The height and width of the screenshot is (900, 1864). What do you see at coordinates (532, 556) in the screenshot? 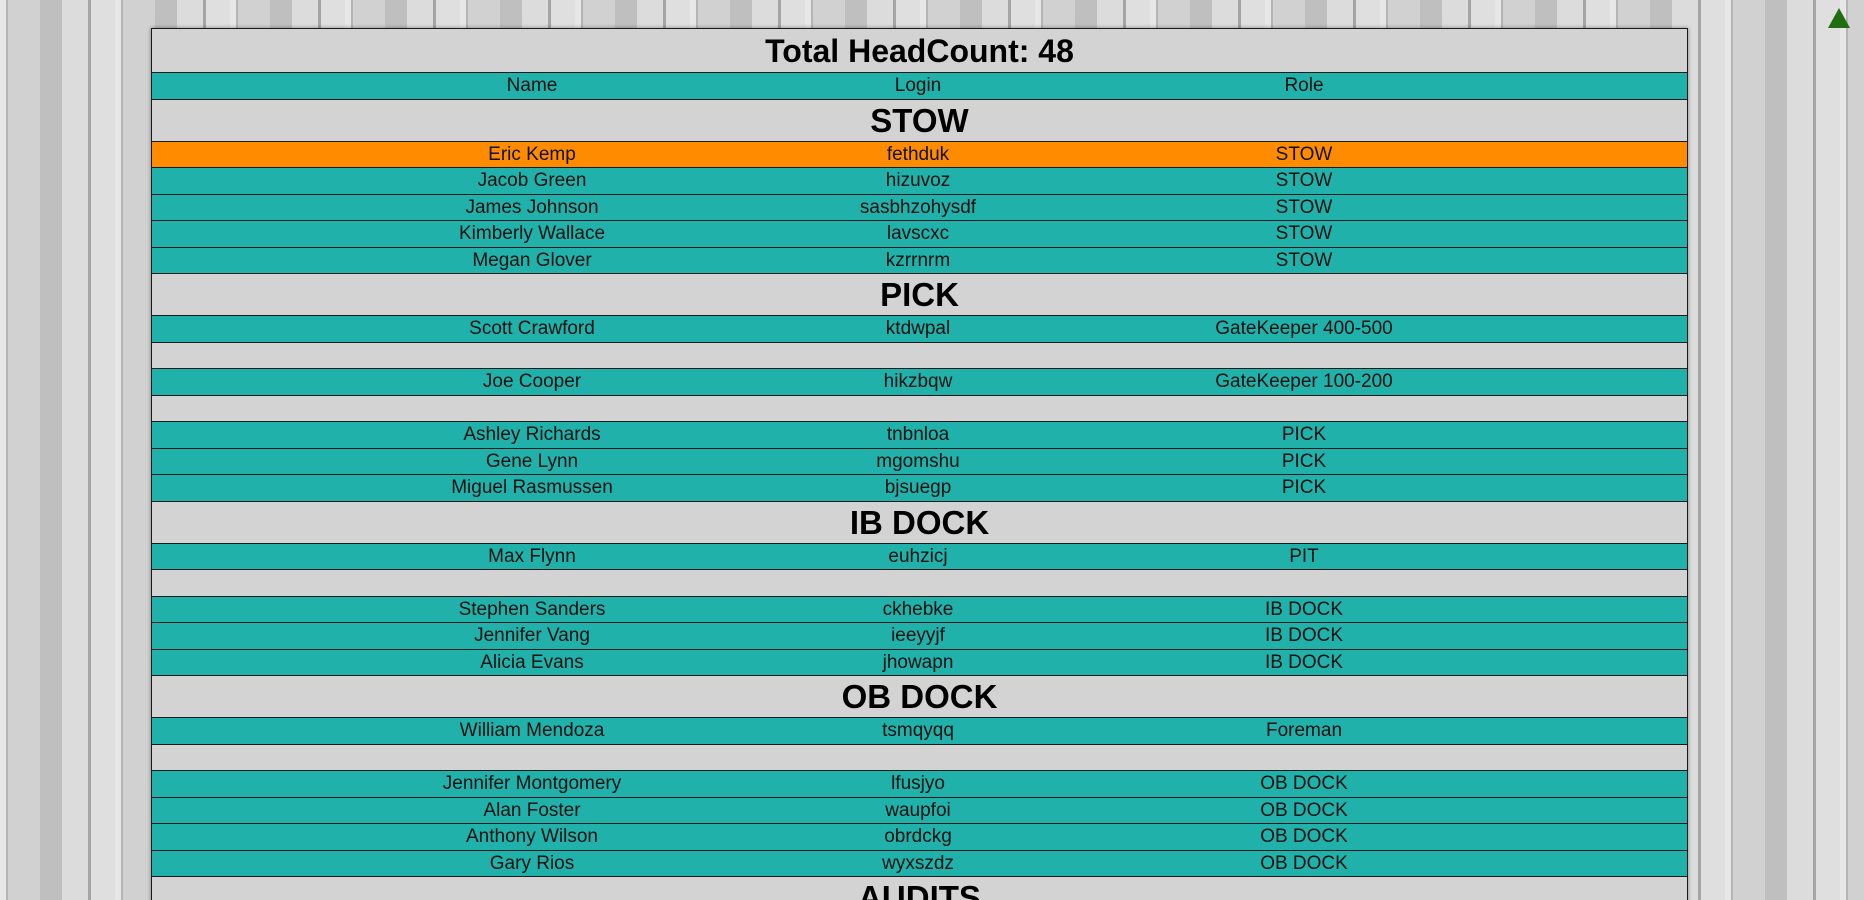
I see `cell-name: Max Flynn` at bounding box center [532, 556].